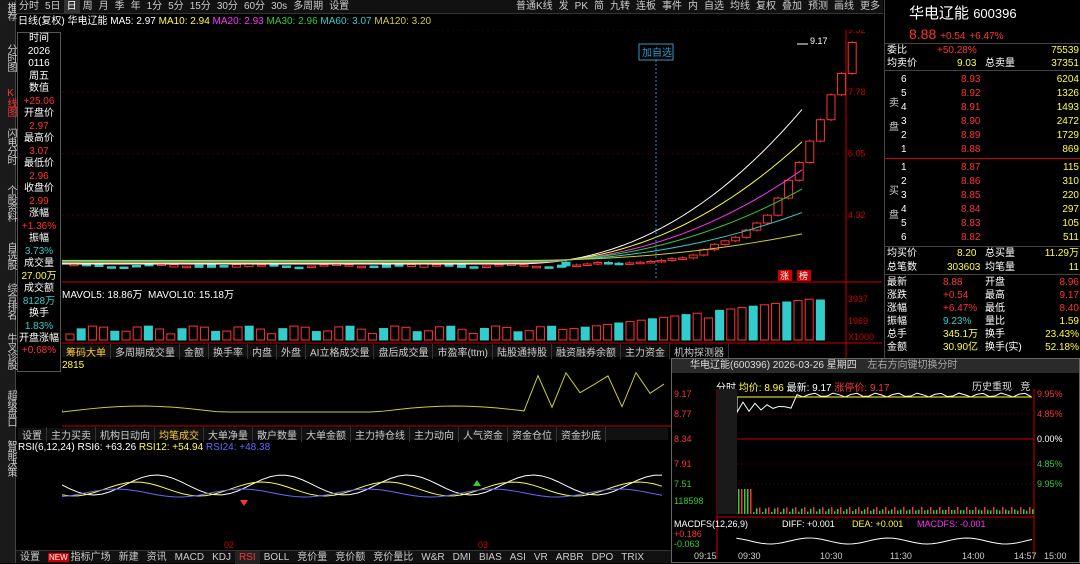 The image size is (1080, 564). I want to click on tab-6: 大单金额, so click(326, 434).